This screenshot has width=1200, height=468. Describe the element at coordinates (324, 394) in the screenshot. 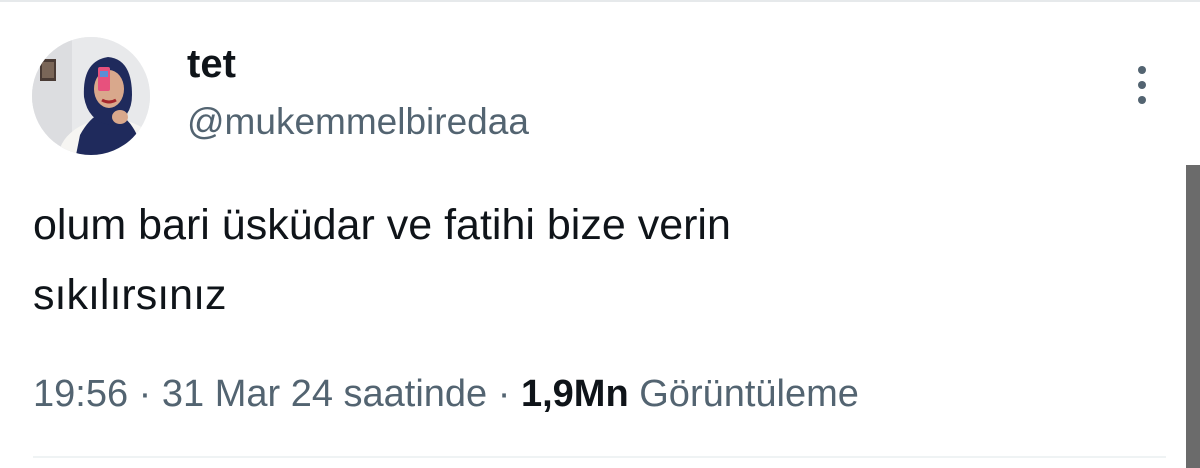

I see `tweet-date: 31 Mar 24 saatinde` at that location.